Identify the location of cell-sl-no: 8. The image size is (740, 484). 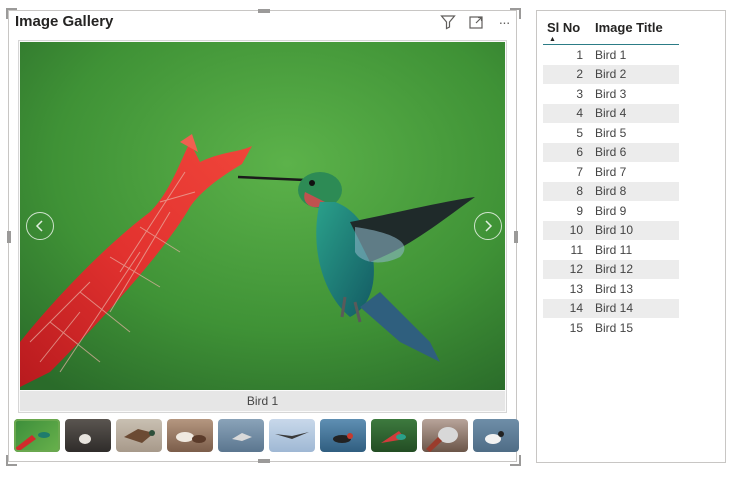
(579, 191).